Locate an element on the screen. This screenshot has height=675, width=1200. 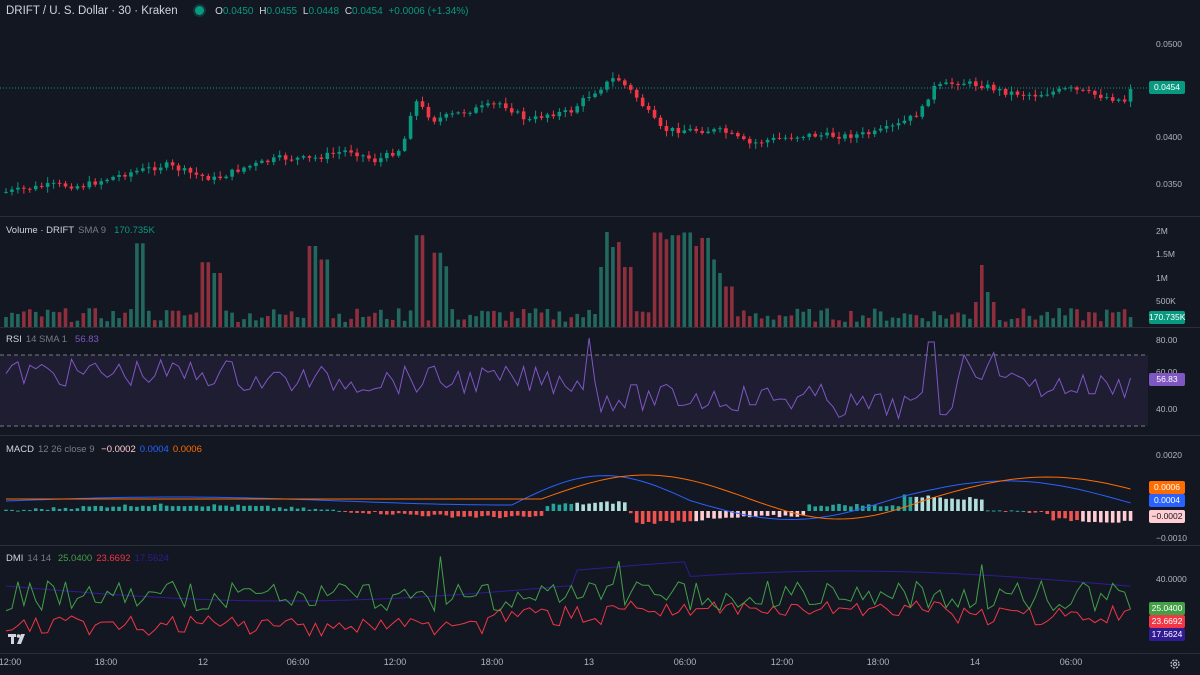
price-tick: 0.0350 is located at coordinates (1169, 184).